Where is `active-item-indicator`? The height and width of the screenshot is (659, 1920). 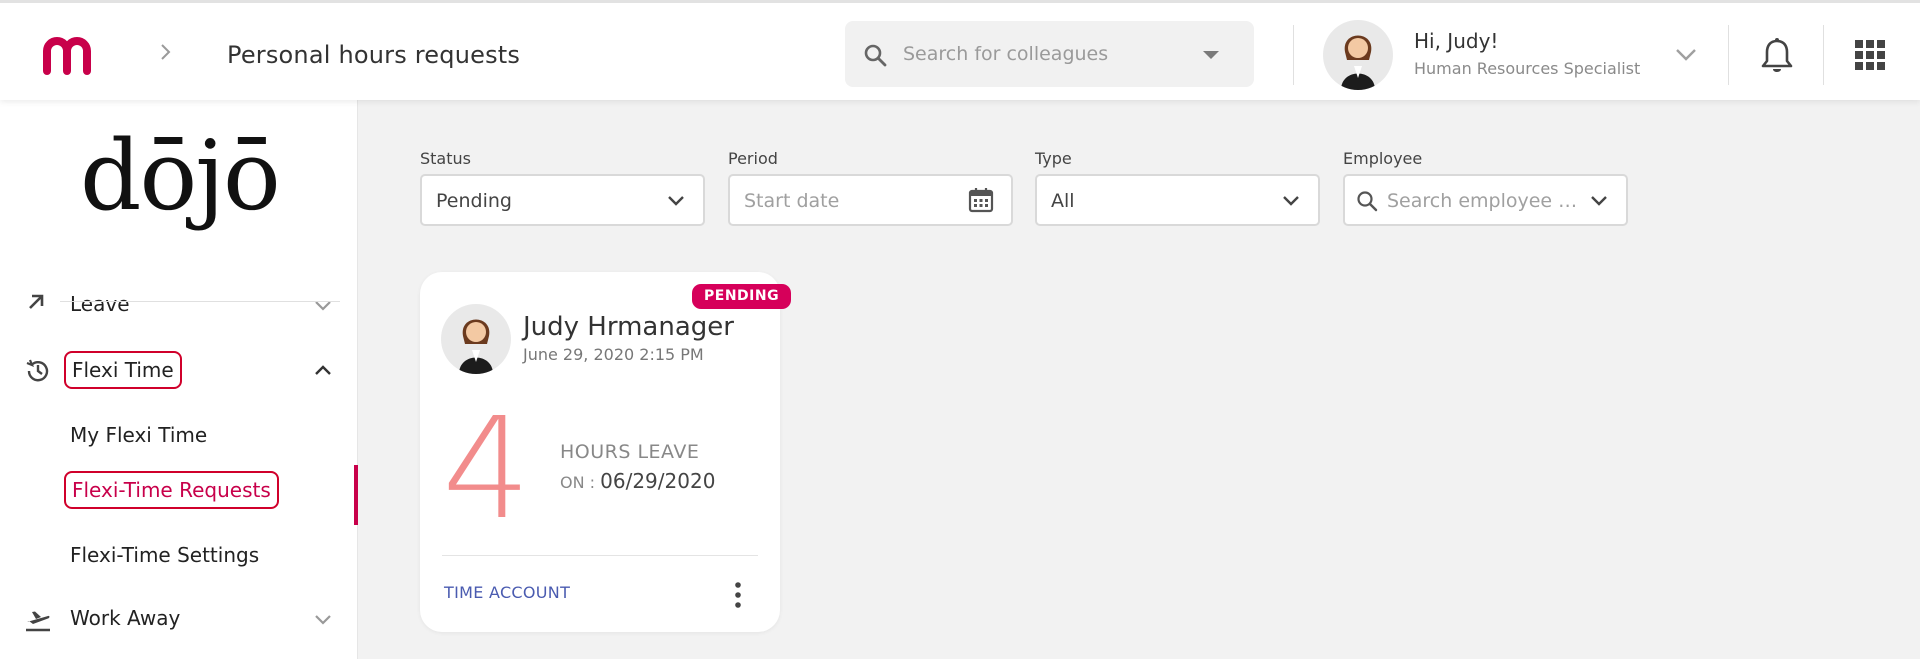
active-item-indicator is located at coordinates (356, 495).